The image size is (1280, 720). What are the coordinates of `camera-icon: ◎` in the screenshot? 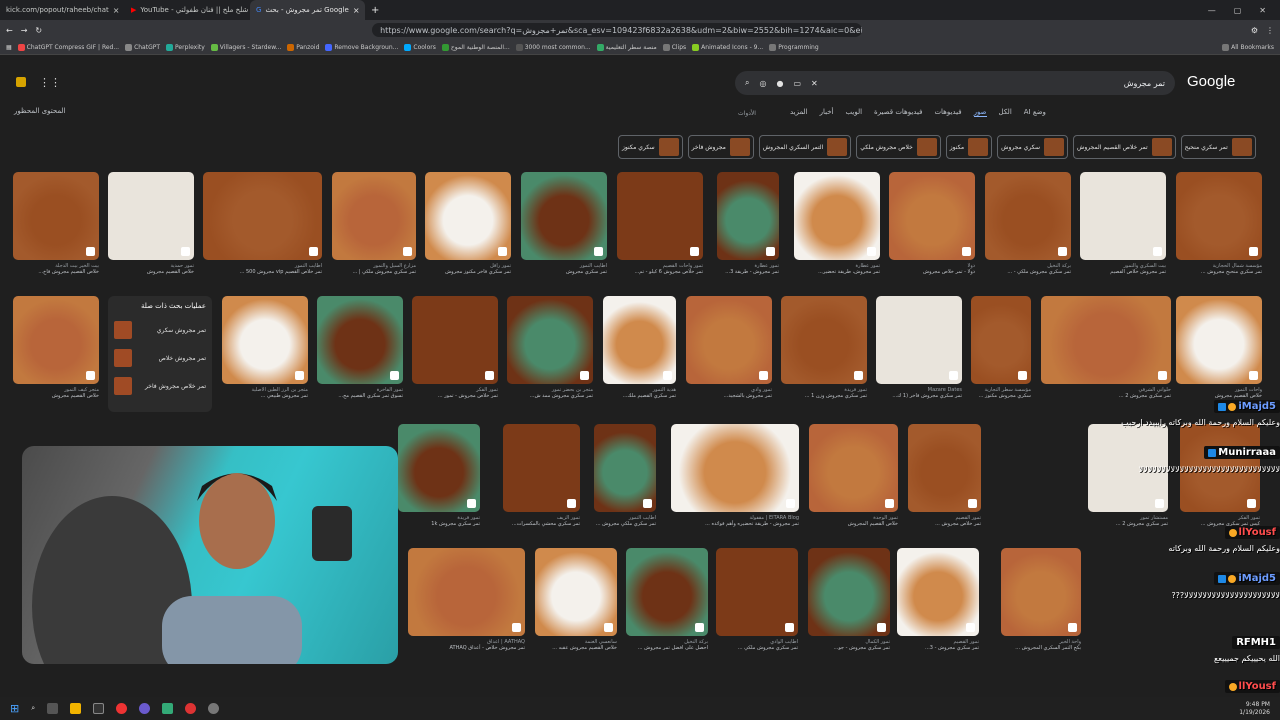 It's located at (762, 83).